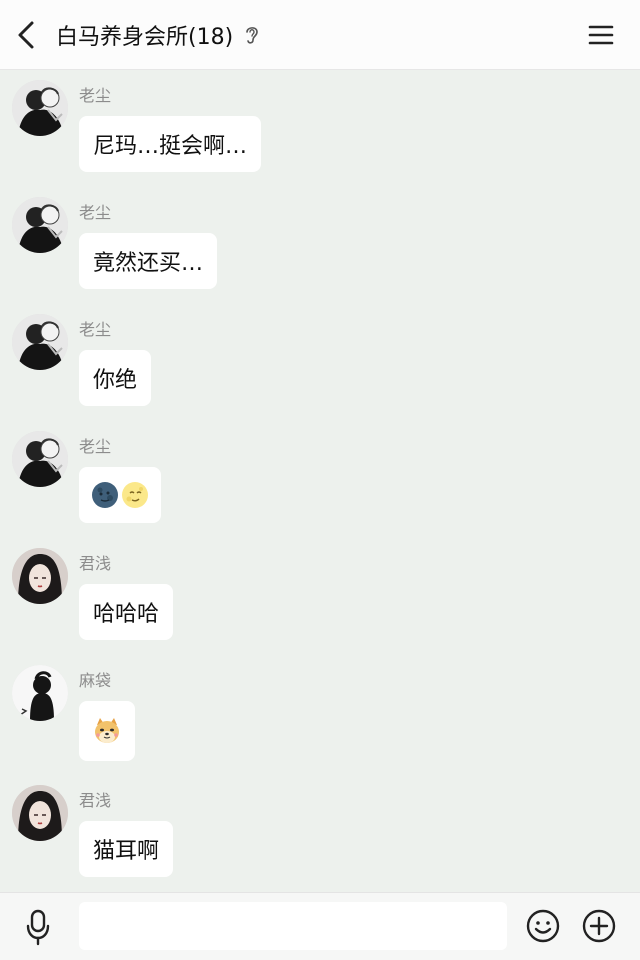 This screenshot has height=960, width=640. I want to click on smiley-icon, so click(543, 926).